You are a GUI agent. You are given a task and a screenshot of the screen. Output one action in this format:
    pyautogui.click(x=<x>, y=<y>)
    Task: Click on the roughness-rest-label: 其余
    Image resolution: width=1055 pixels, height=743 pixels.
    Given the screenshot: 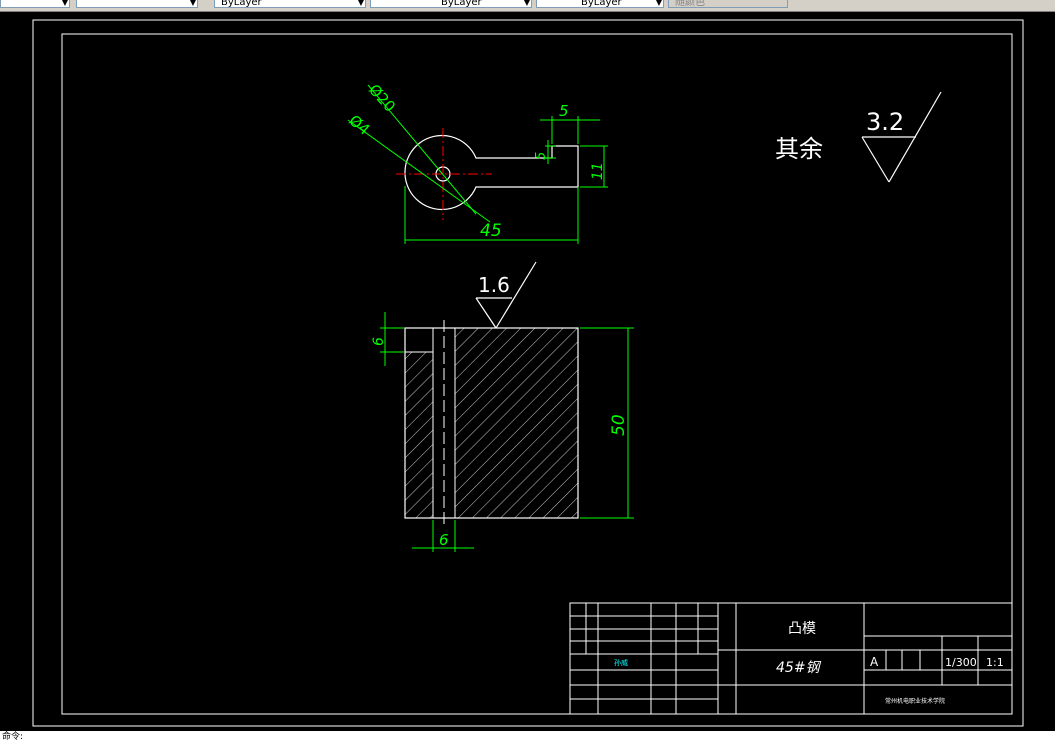 What is the action you would take?
    pyautogui.click(x=799, y=149)
    